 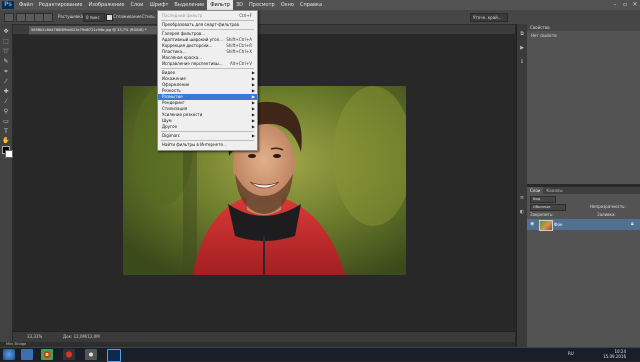 What do you see at coordinates (6, 132) in the screenshot?
I see `type-tool-icon: T` at bounding box center [6, 132].